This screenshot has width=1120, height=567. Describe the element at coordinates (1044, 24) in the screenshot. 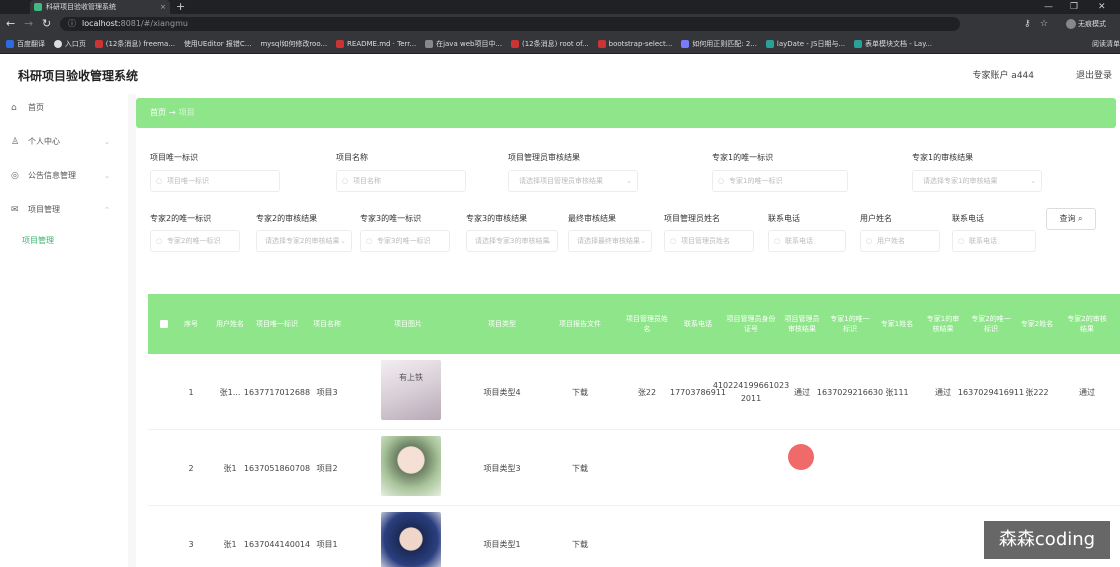

I see `star-icon: ☆` at that location.